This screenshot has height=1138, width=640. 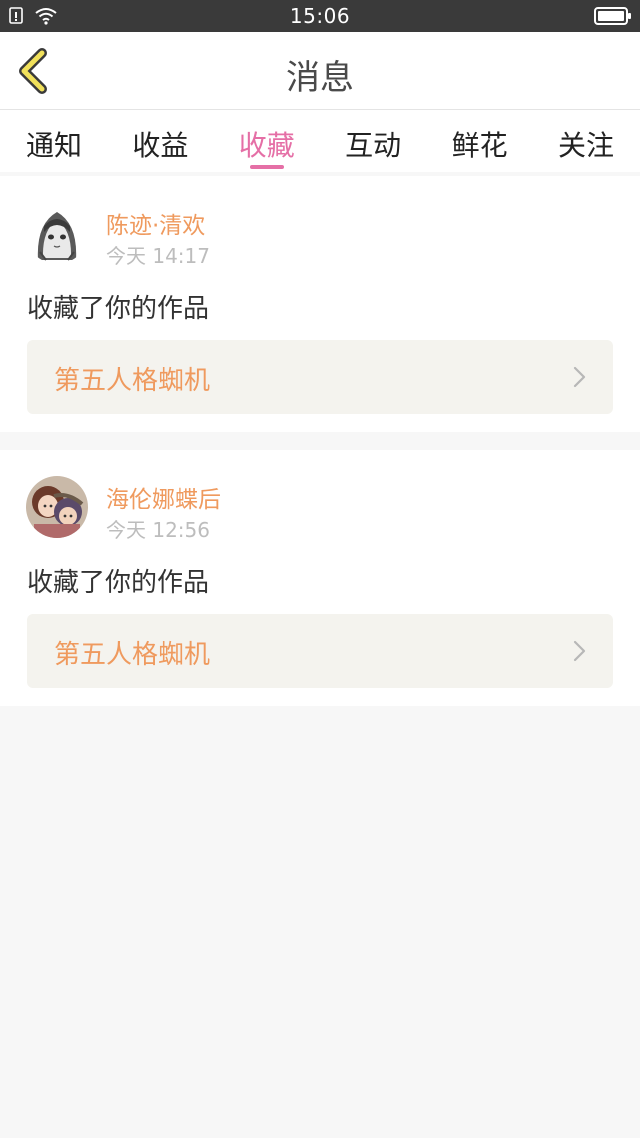 I want to click on tab-follows: 关注, so click(x=586, y=141).